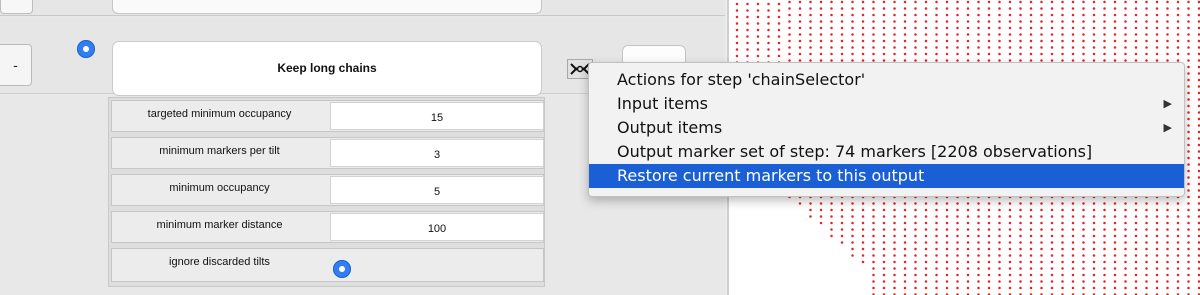  I want to click on menu-item-input-items: Input items ▶, so click(886, 104).